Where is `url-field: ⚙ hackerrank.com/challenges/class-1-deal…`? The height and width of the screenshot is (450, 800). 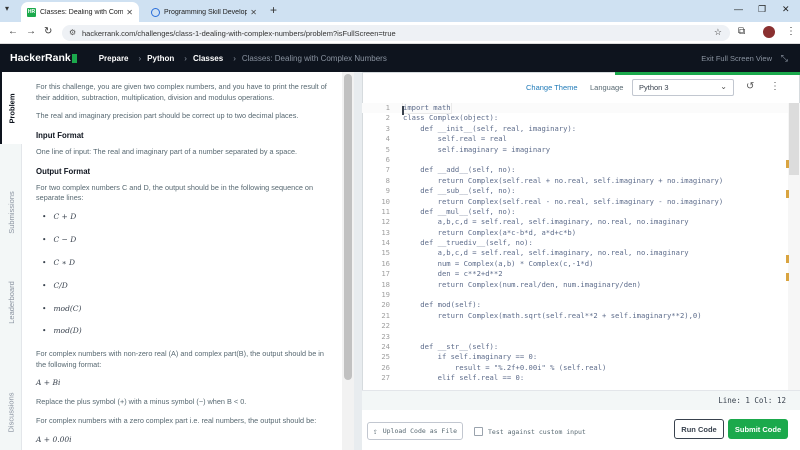
url-field: ⚙ hackerrank.com/challenges/class-1-deal… is located at coordinates (396, 33).